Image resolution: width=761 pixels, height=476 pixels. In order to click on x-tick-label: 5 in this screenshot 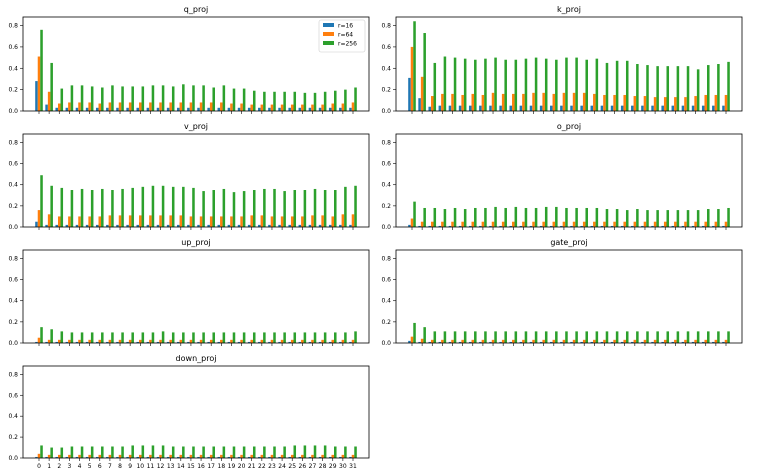, I will do `click(90, 466)`.